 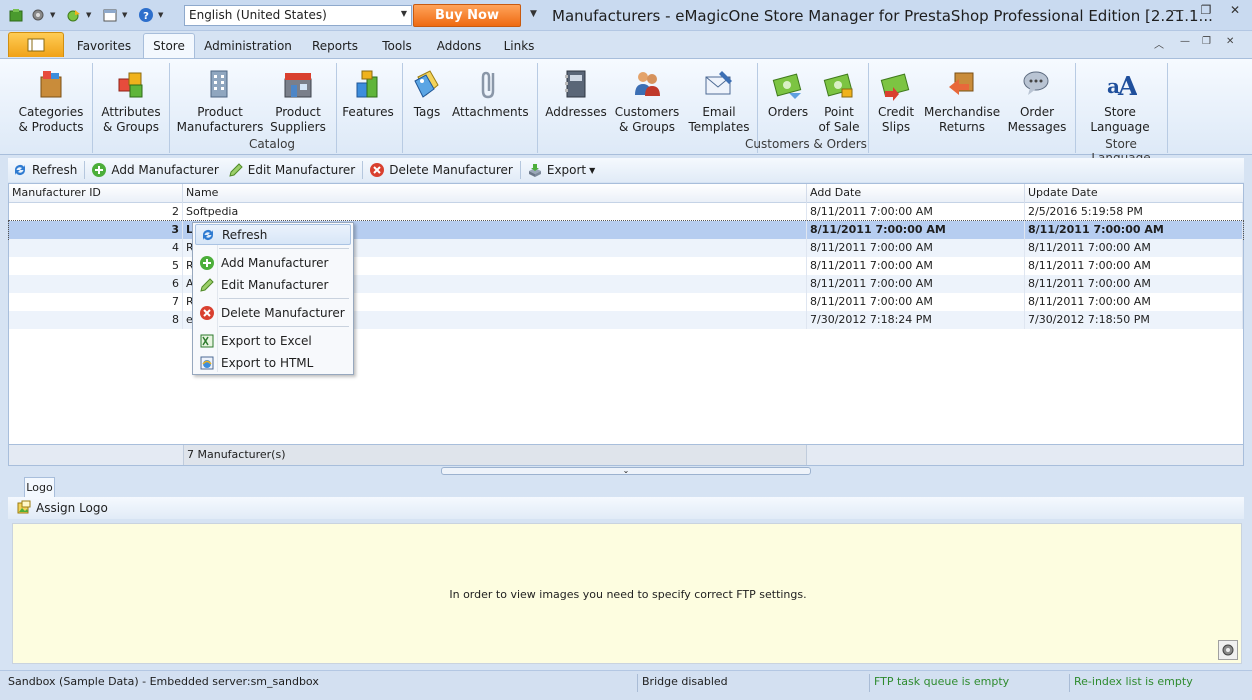 I want to click on ribbon-attachments: Attachments, so click(x=490, y=93).